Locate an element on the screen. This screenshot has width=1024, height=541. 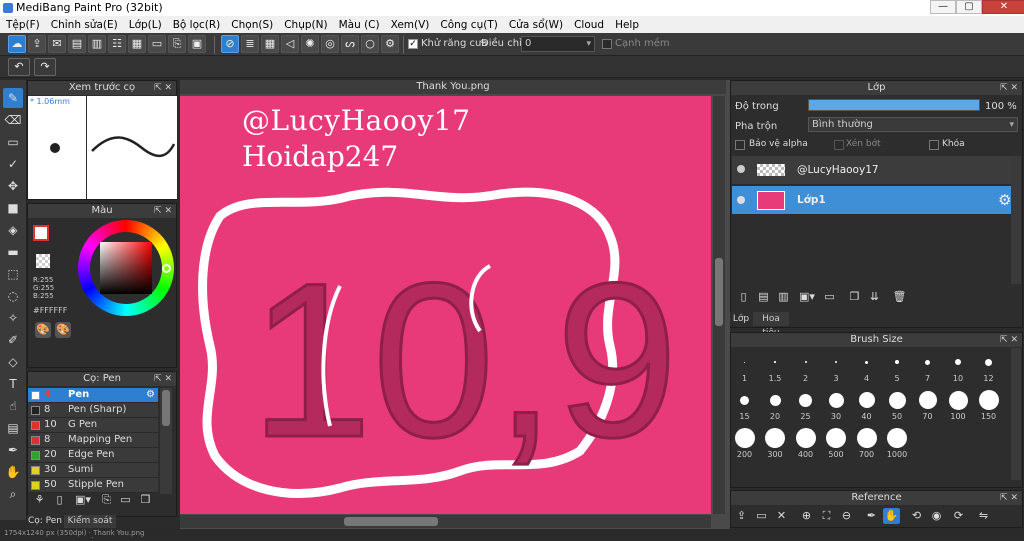
palette-icon: 🎨 is located at coordinates (43, 330).